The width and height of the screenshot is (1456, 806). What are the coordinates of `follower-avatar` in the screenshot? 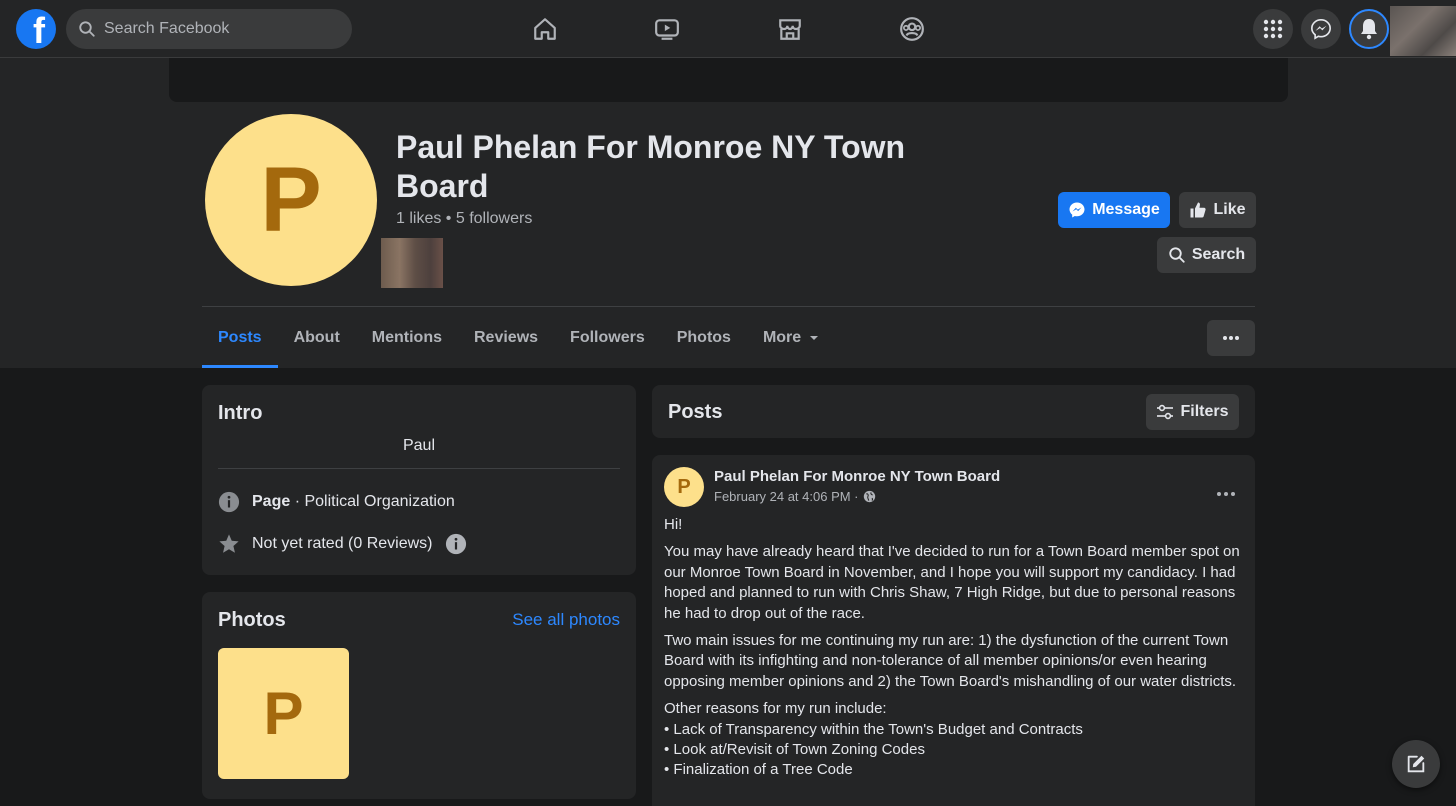 It's located at (412, 263).